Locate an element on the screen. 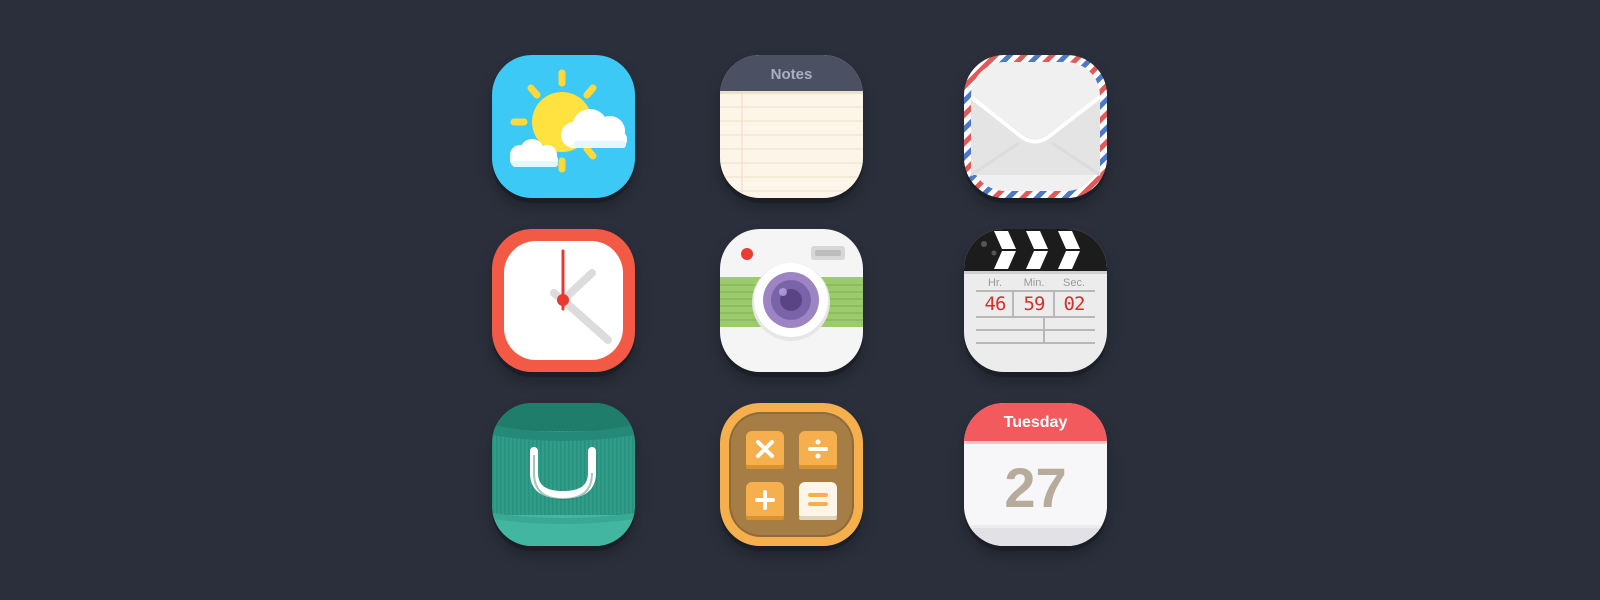 Image resolution: width=1600 pixels, height=600 pixels. camera-app-icon is located at coordinates (791, 300).